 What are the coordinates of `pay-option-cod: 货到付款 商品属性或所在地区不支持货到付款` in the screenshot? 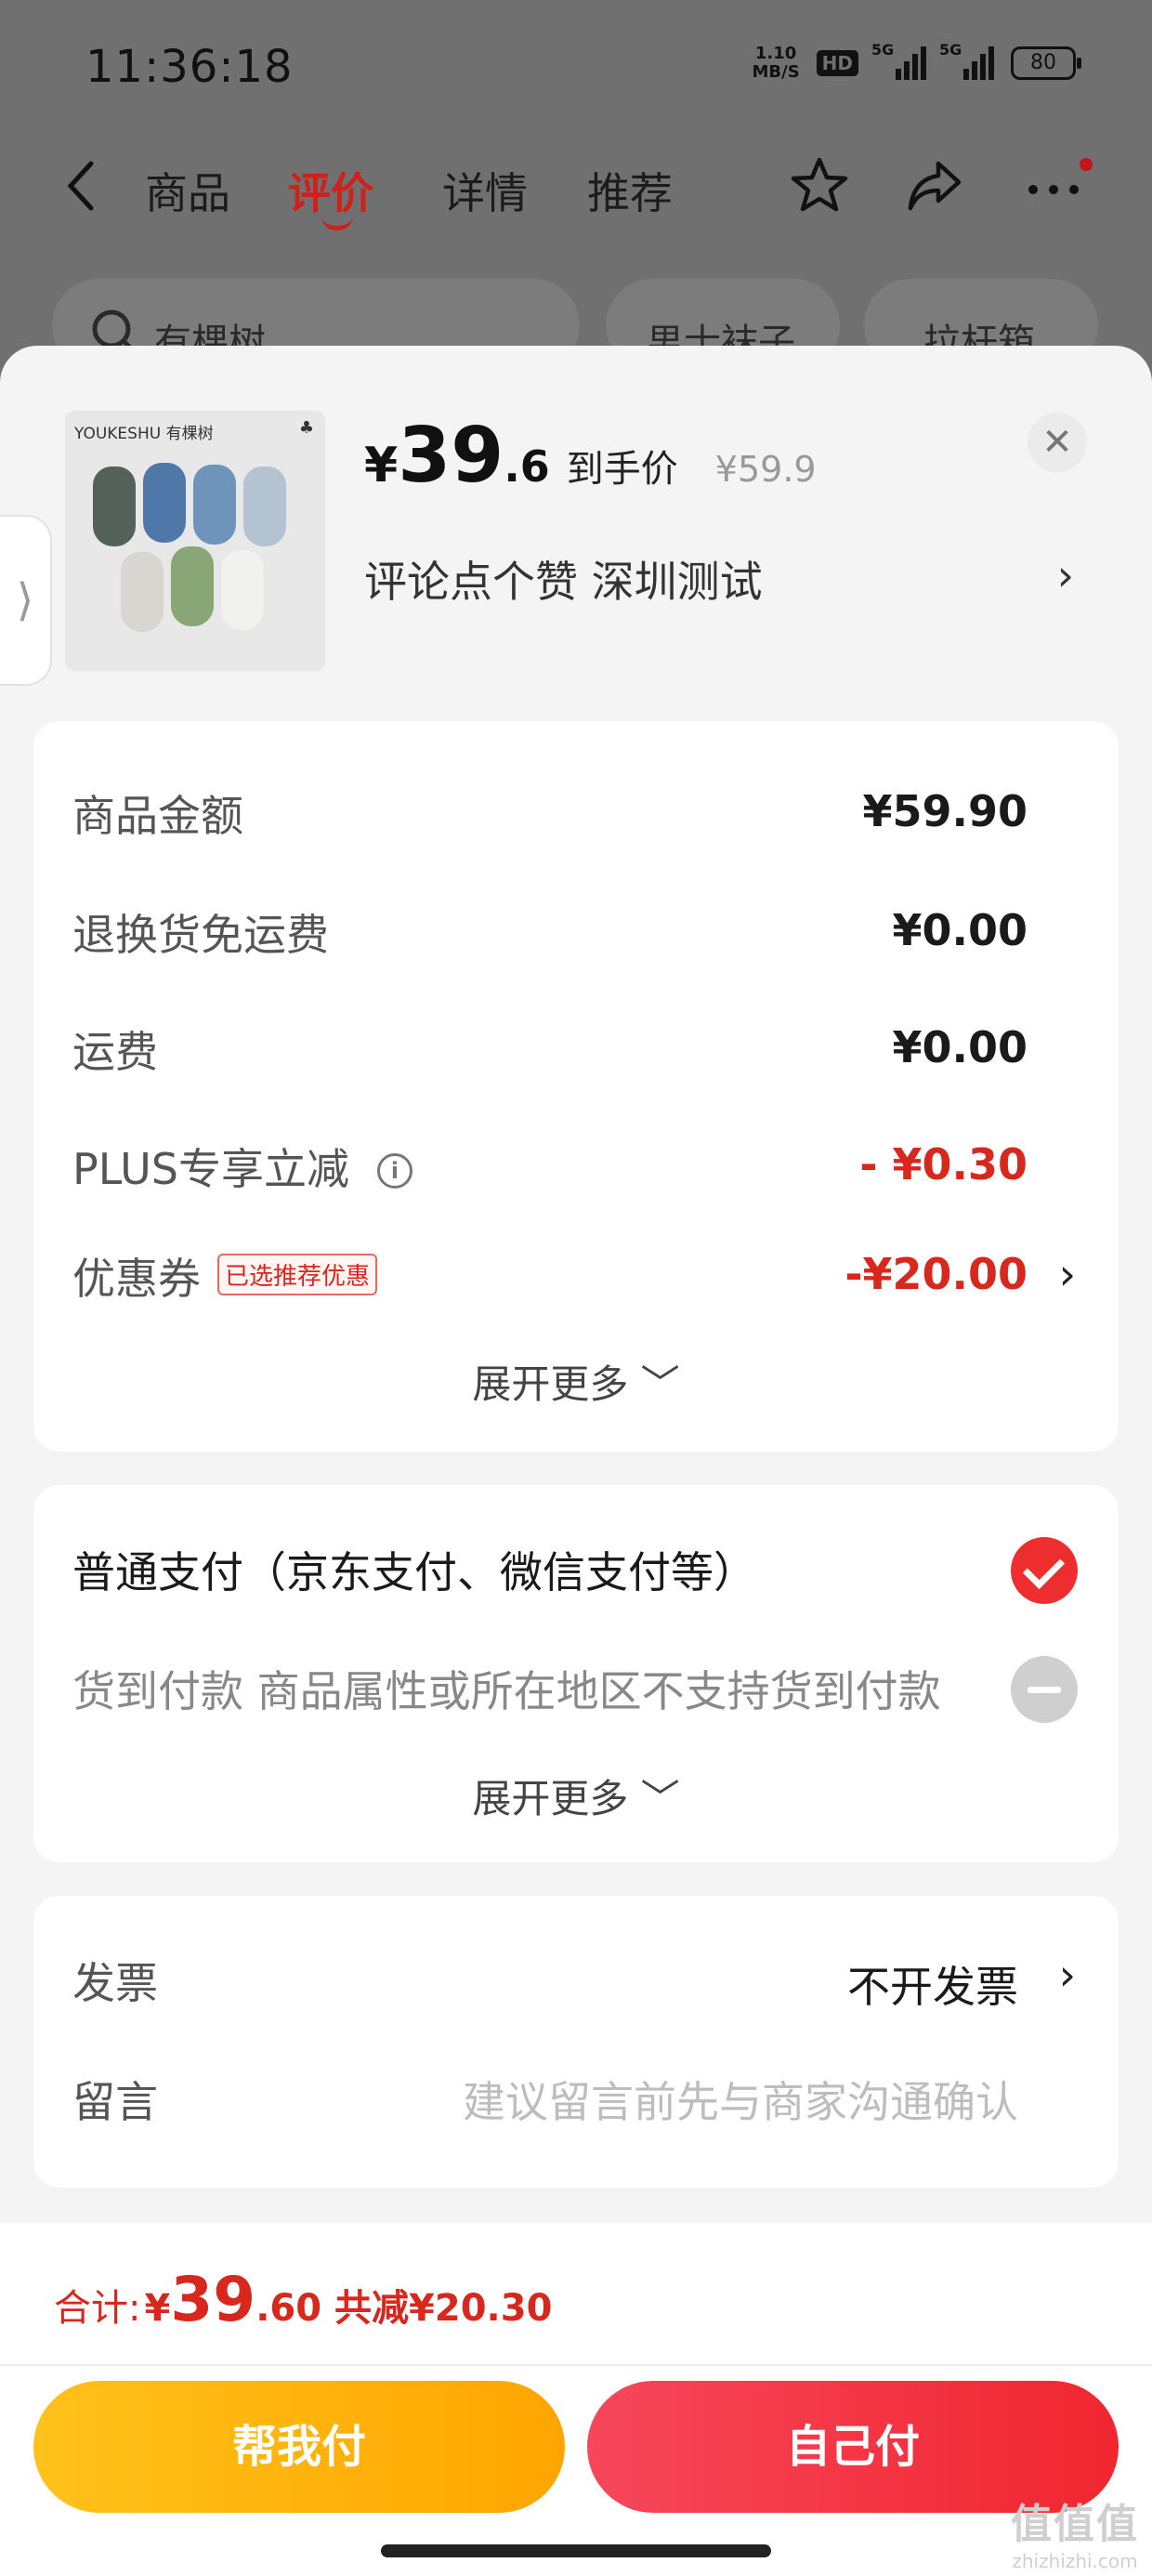 It's located at (506, 1691).